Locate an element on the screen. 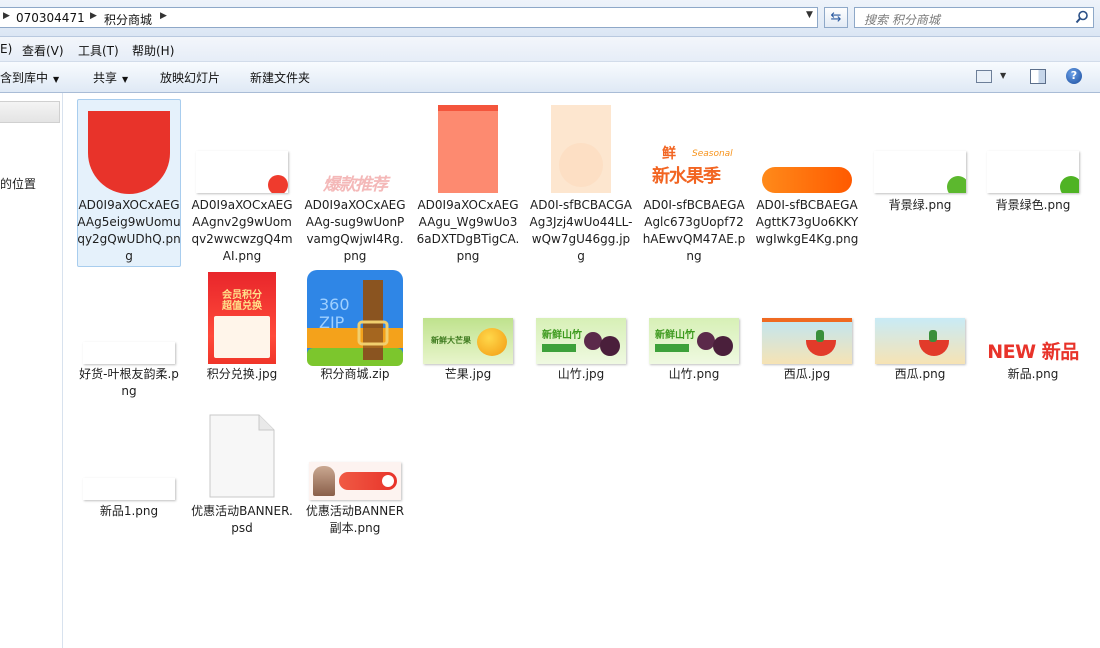  file-name: 山竹.jpg is located at coordinates (581, 374).